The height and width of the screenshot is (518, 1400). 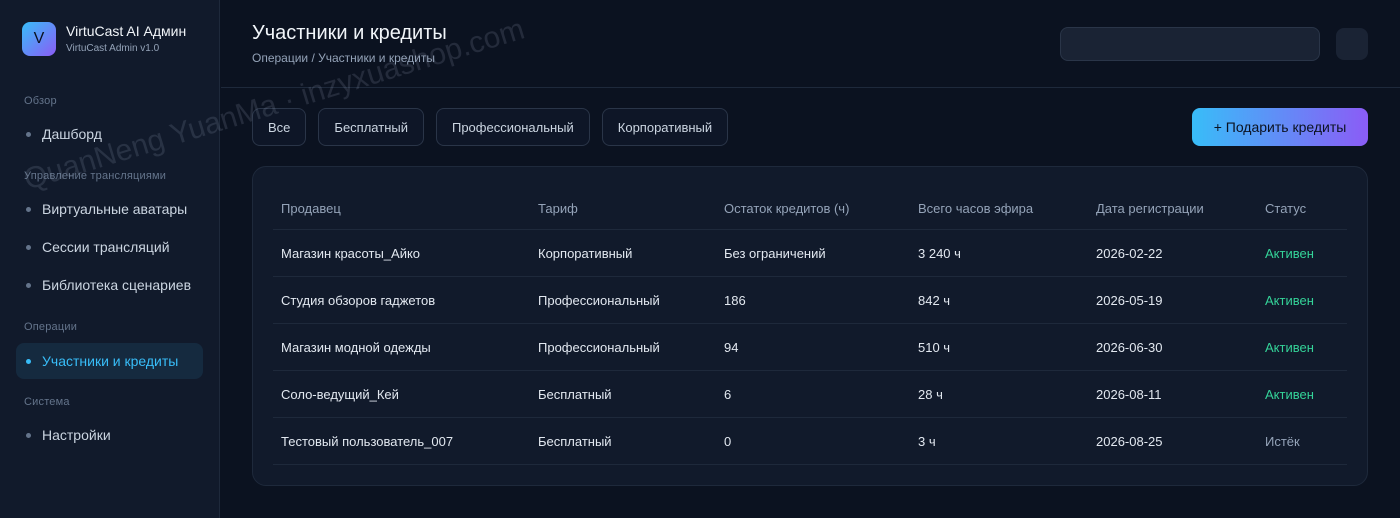 What do you see at coordinates (126, 39) in the screenshot?
I see `brand-text: VirtuCast AI Админ VirtuCast Admin v1.0` at bounding box center [126, 39].